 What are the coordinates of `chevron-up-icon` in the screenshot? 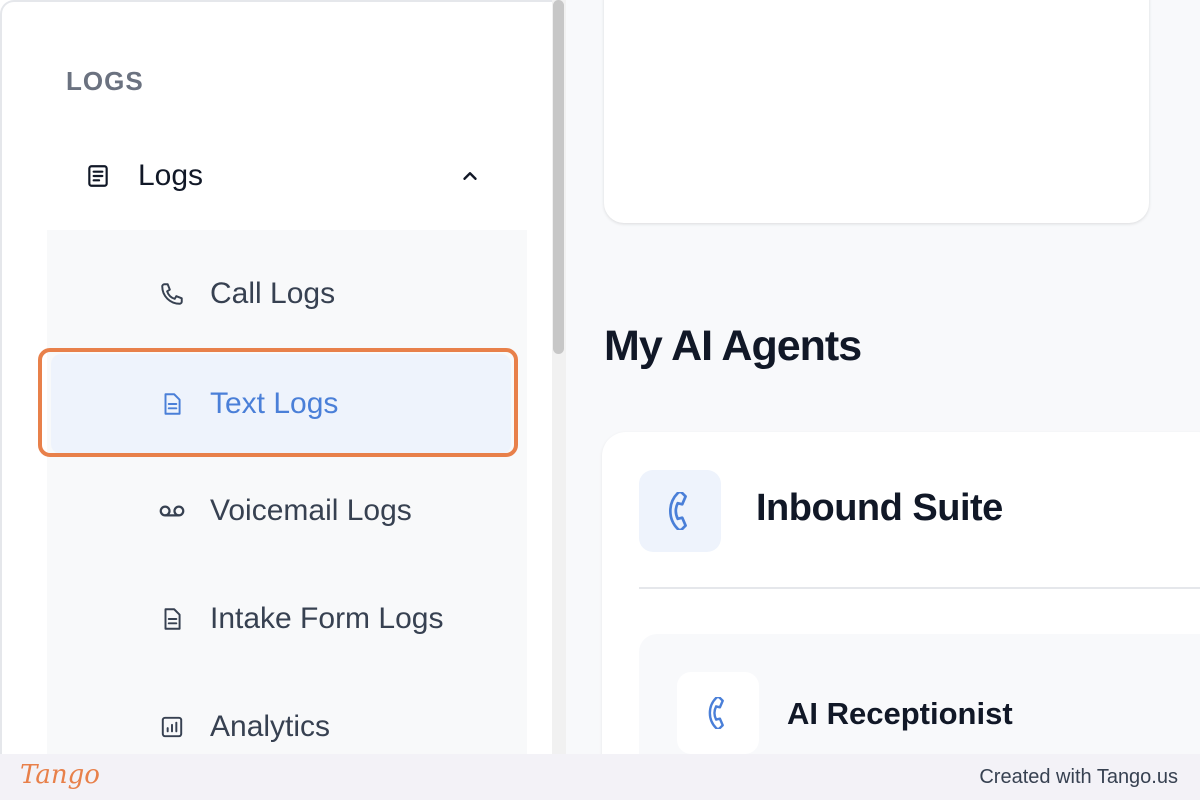 It's located at (470, 176).